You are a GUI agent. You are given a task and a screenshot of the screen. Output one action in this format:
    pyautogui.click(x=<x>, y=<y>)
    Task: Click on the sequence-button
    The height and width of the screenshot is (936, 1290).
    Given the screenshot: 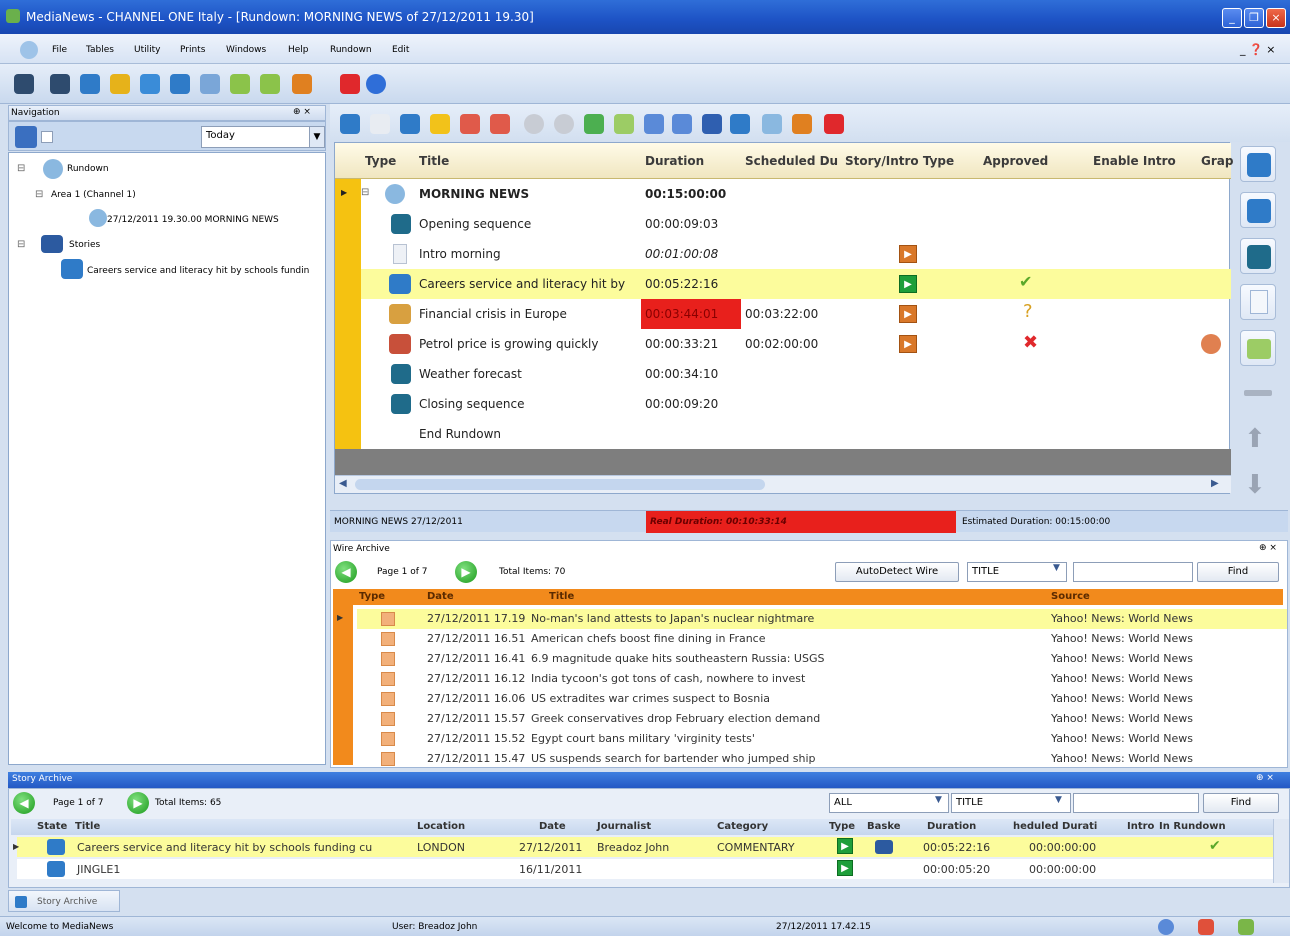 What is the action you would take?
    pyautogui.click(x=1258, y=256)
    